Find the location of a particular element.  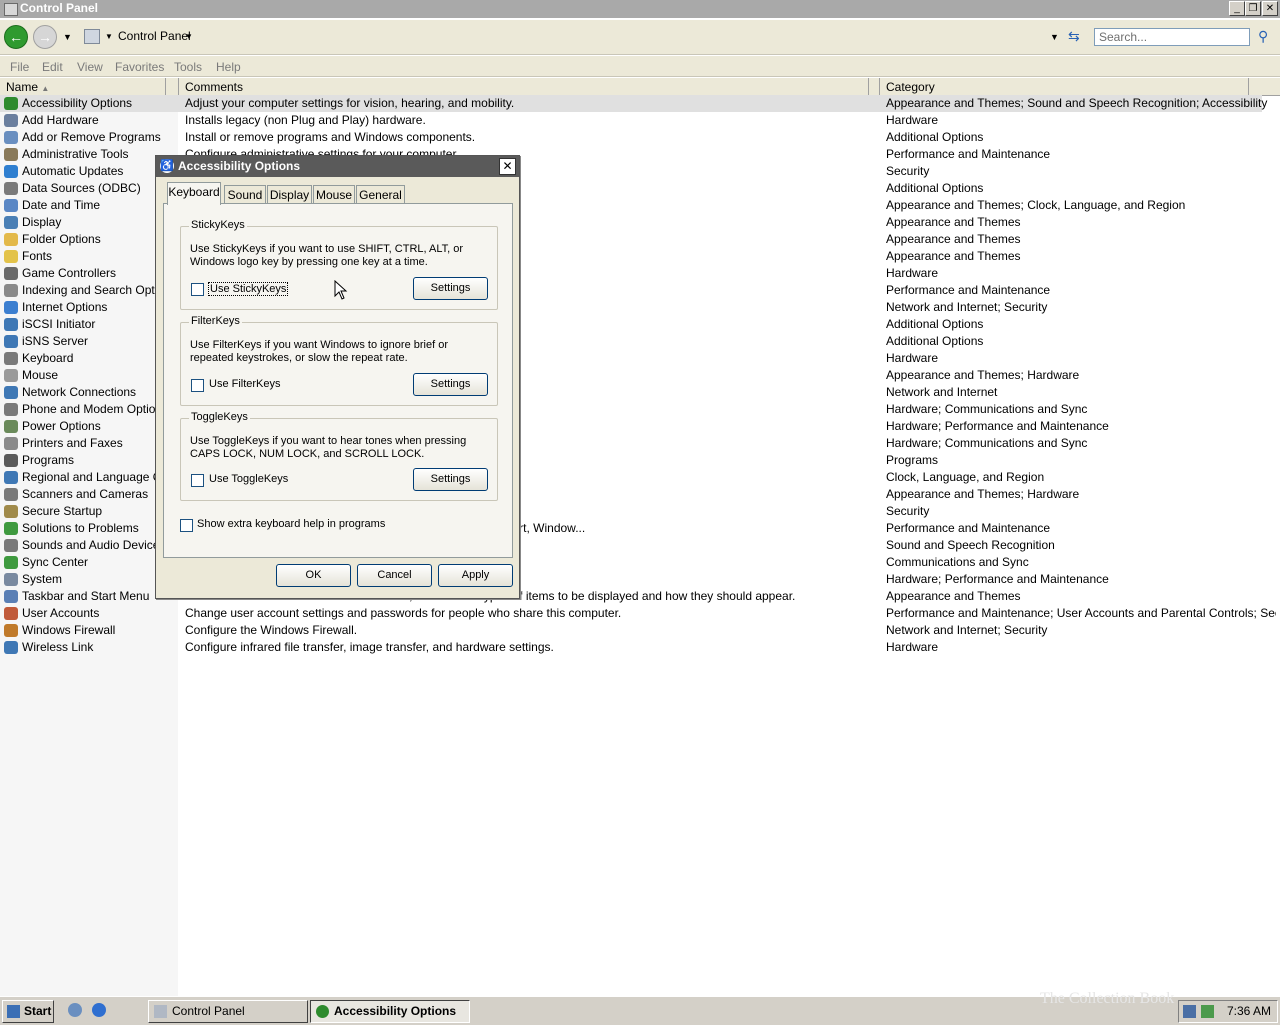

taskbar-item-control-panel: Control Panel is located at coordinates (228, 1011).